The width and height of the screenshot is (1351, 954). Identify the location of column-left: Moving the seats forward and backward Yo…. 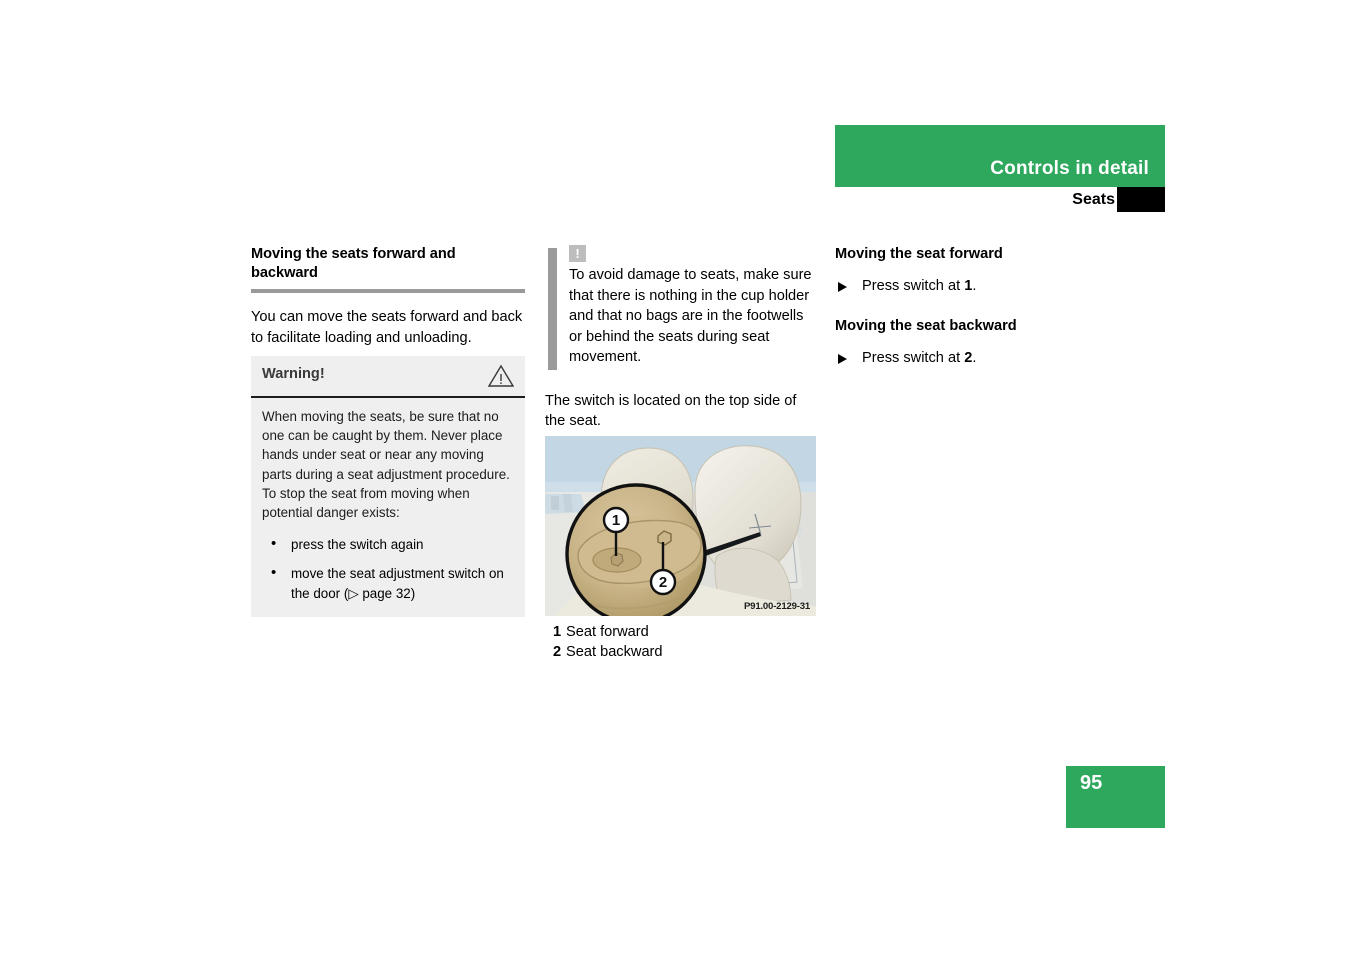
(388, 296).